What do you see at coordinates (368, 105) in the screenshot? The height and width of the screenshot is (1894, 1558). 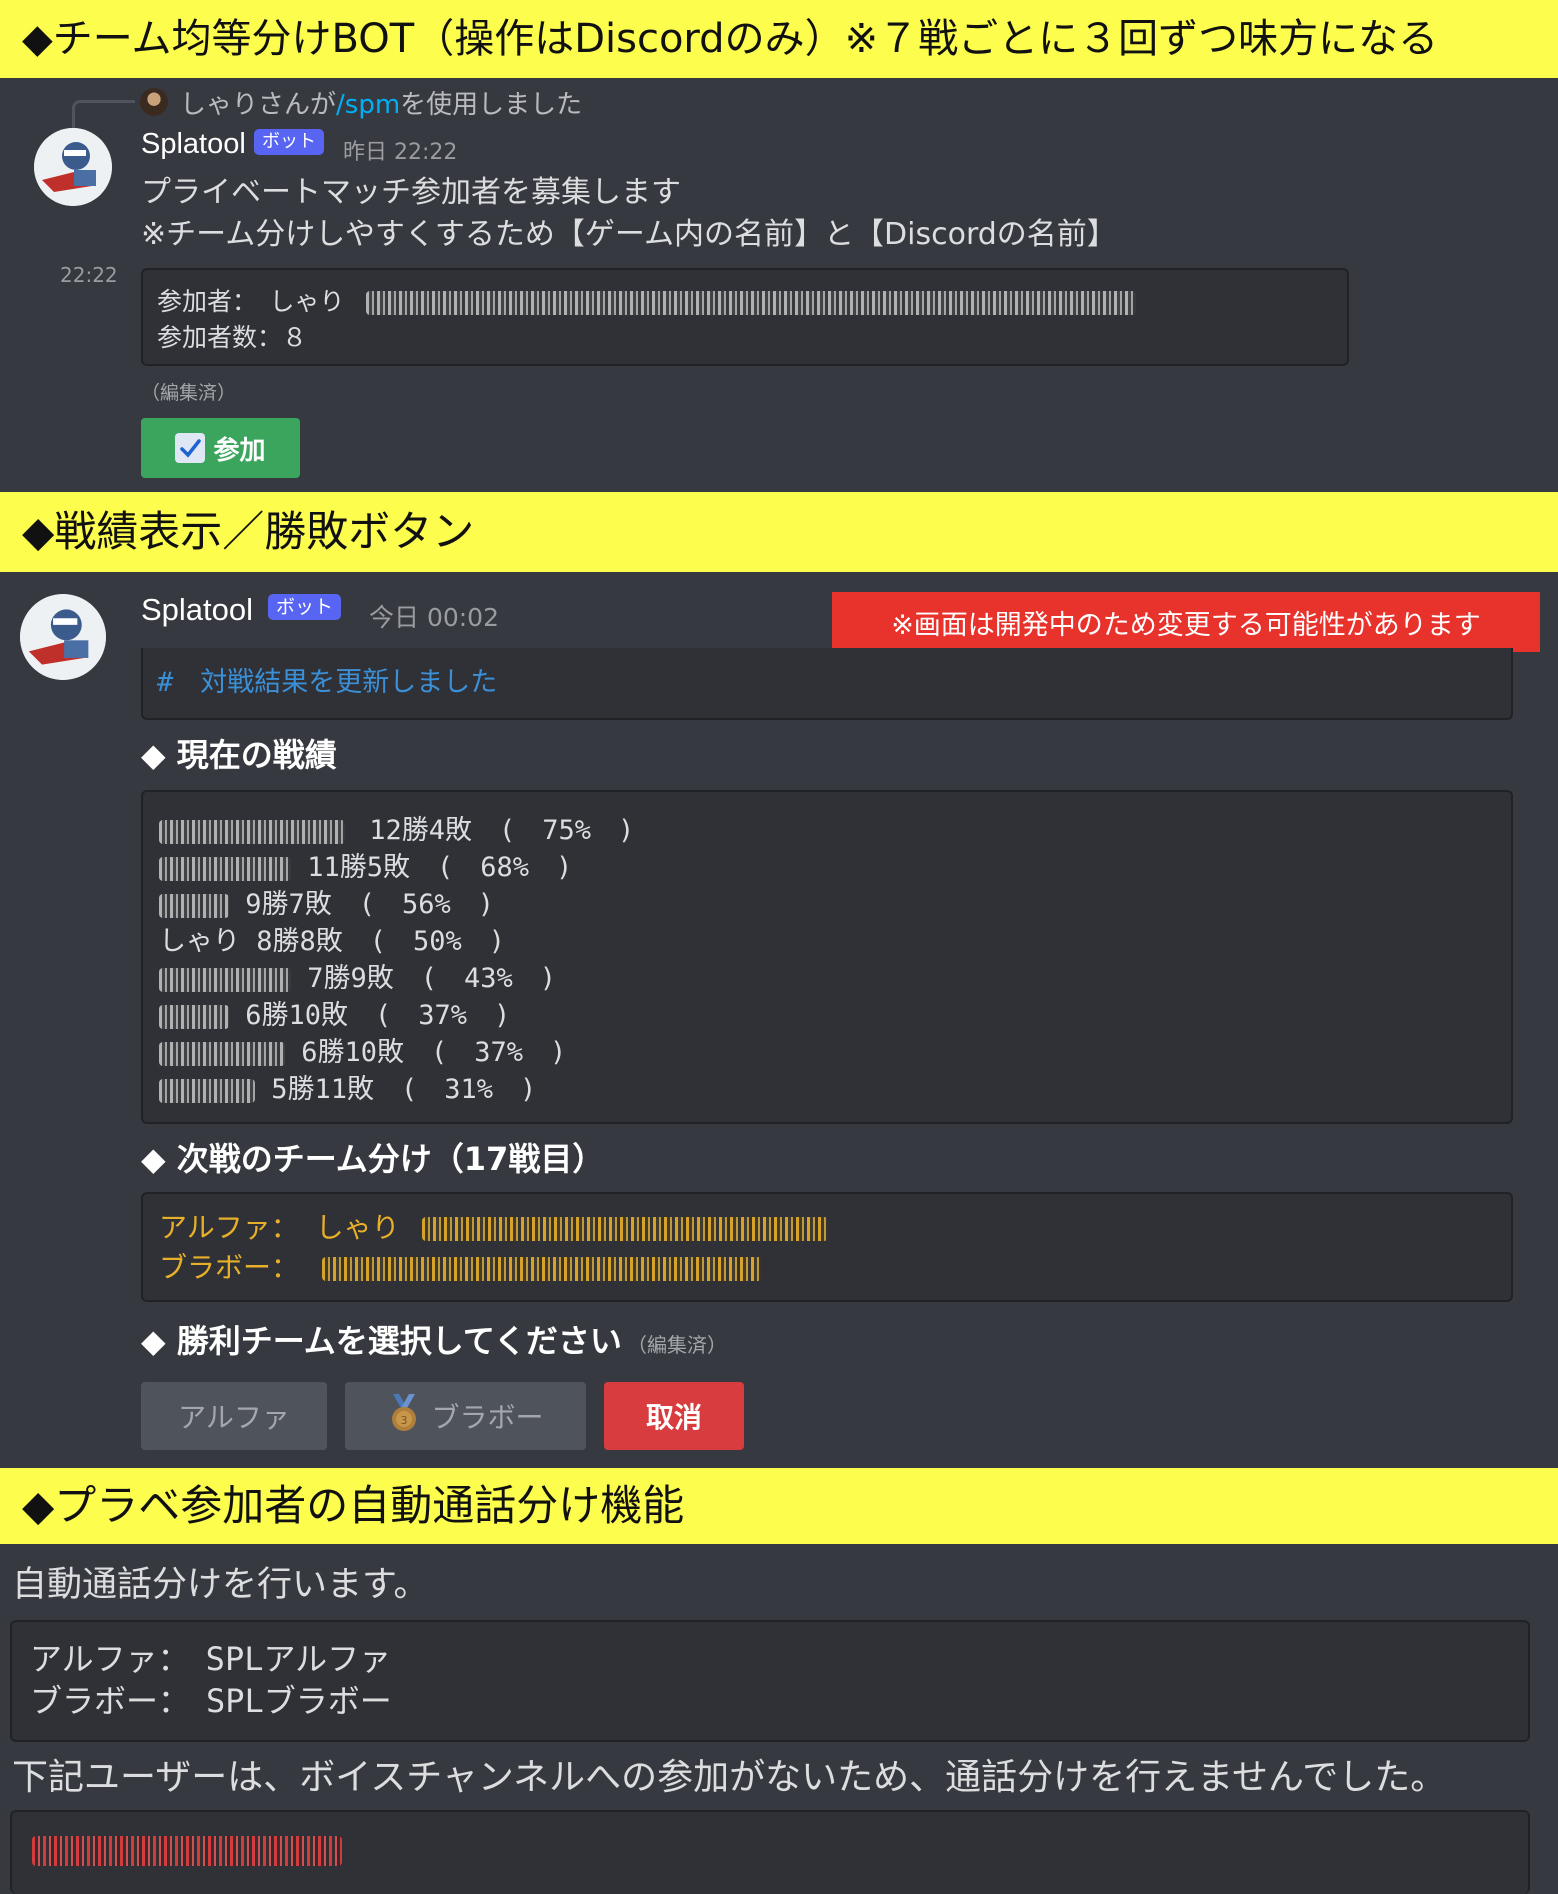 I see `reply-command: /spm` at bounding box center [368, 105].